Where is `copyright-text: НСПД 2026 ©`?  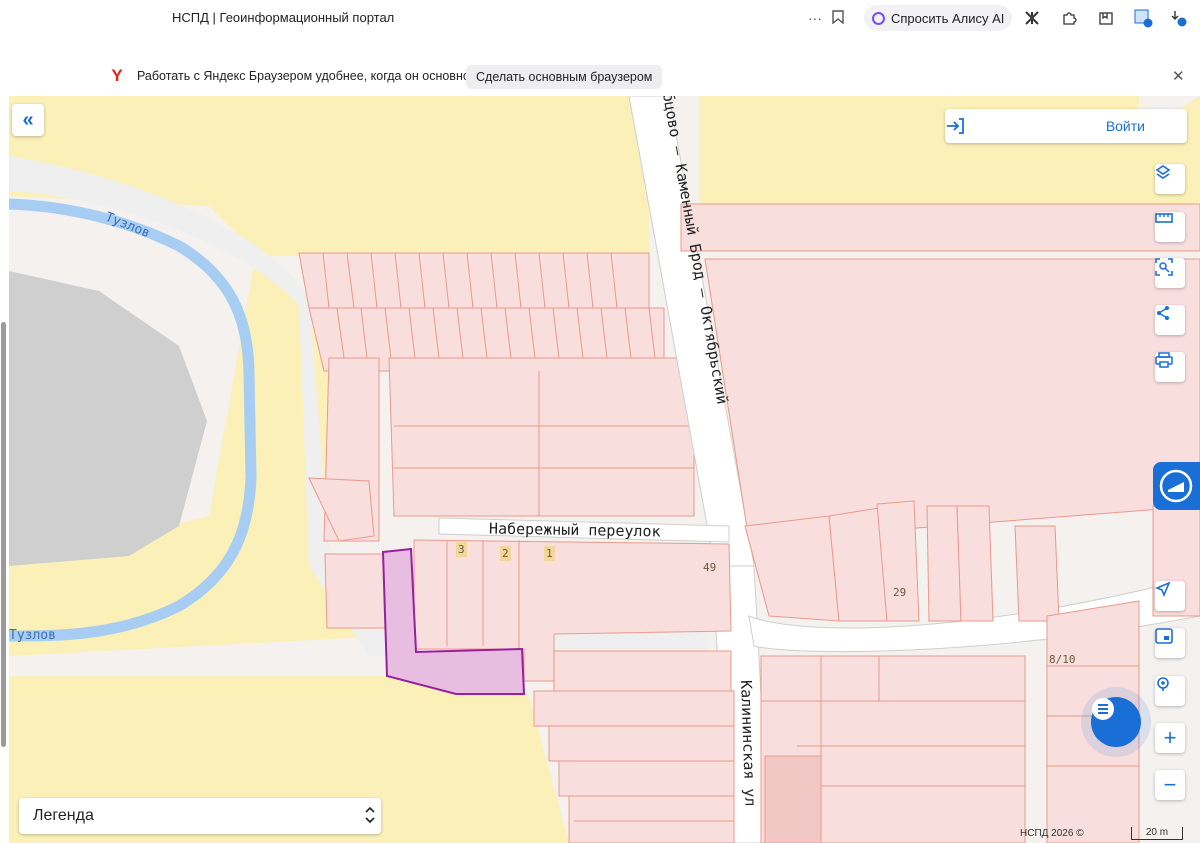
copyright-text: НСПД 2026 © is located at coordinates (1052, 833).